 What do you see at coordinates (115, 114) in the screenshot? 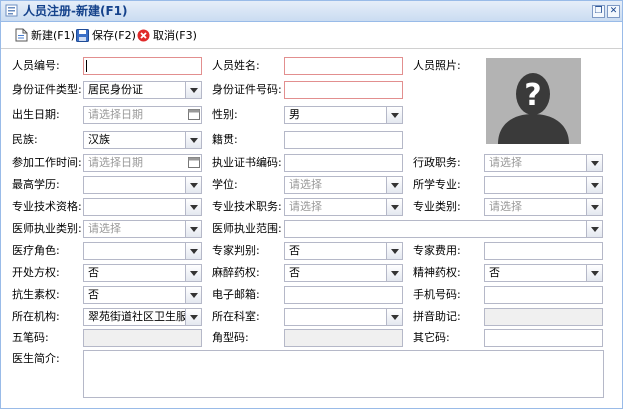
I see `birth-date-placeholder: 请选择日期` at bounding box center [115, 114].